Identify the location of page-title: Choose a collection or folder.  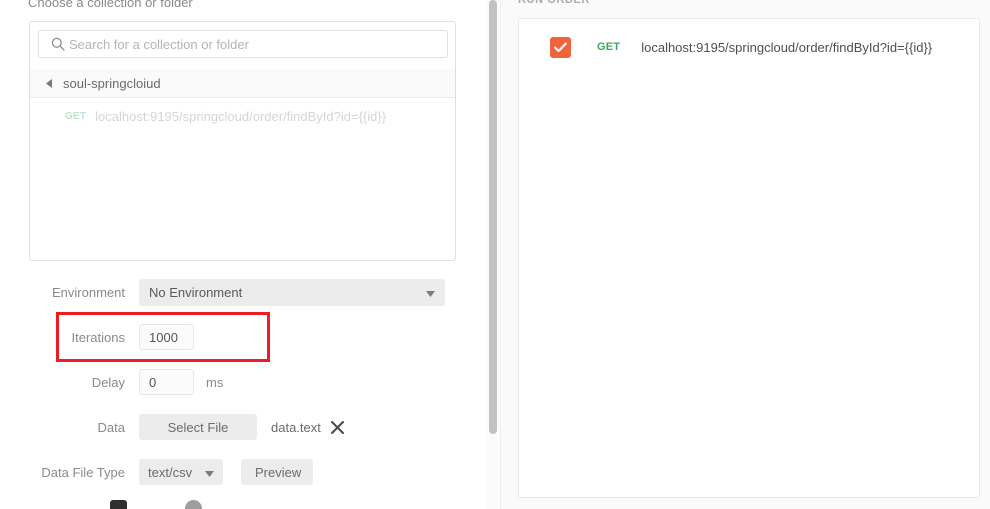
(110, 5).